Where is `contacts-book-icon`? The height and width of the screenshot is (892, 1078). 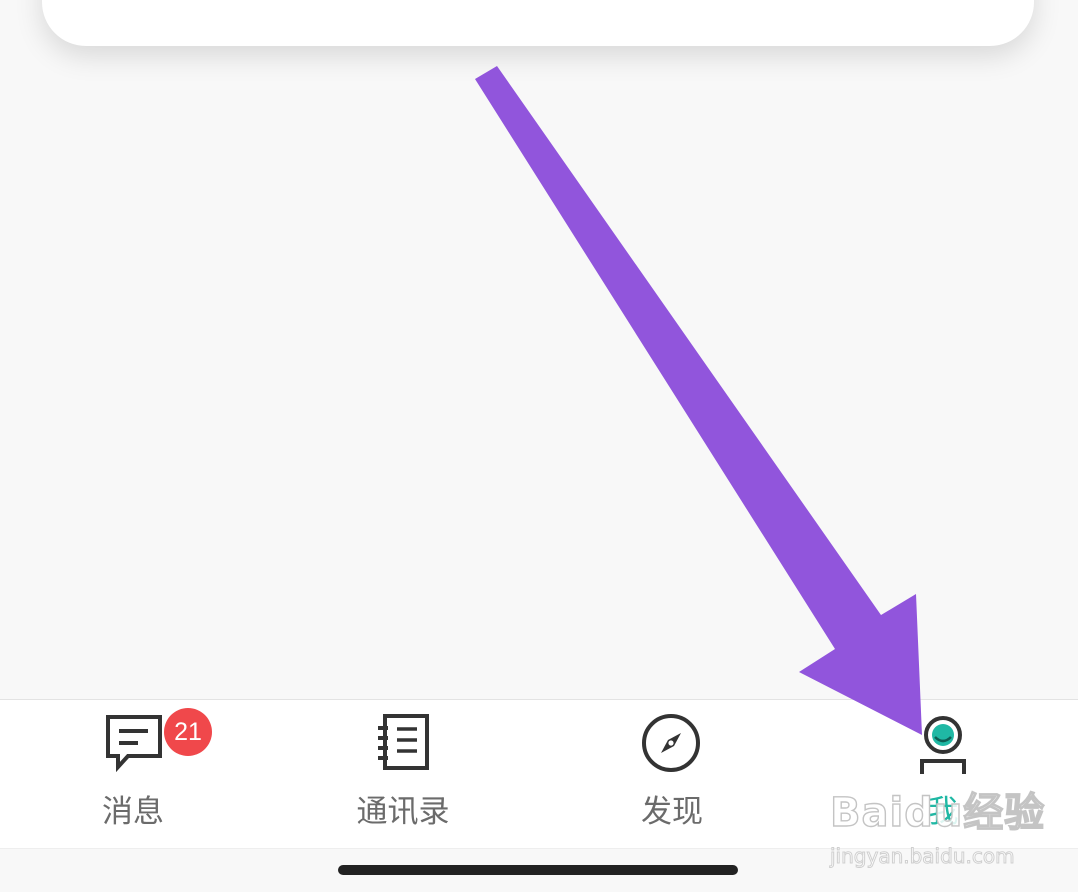 contacts-book-icon is located at coordinates (403, 742).